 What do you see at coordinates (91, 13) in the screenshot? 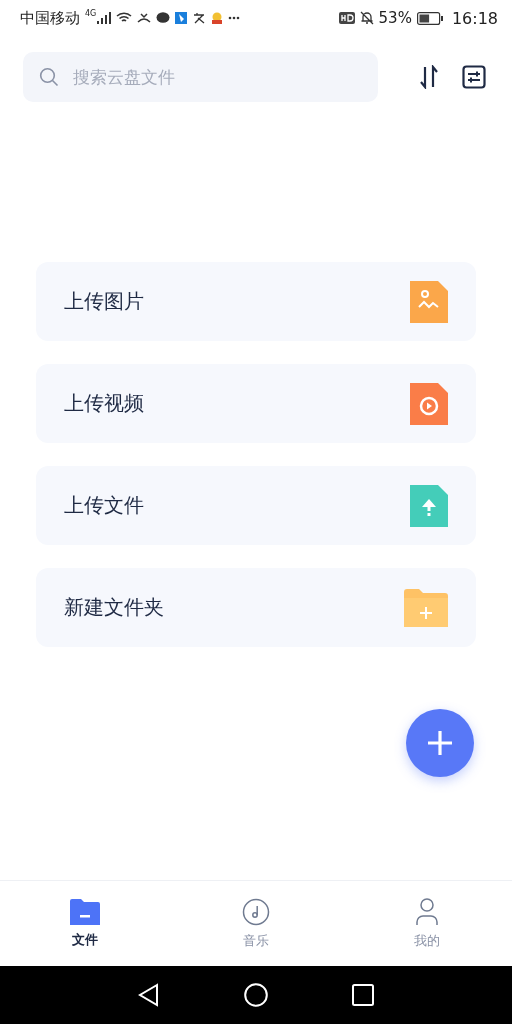
I see `network-type: 4G` at bounding box center [91, 13].